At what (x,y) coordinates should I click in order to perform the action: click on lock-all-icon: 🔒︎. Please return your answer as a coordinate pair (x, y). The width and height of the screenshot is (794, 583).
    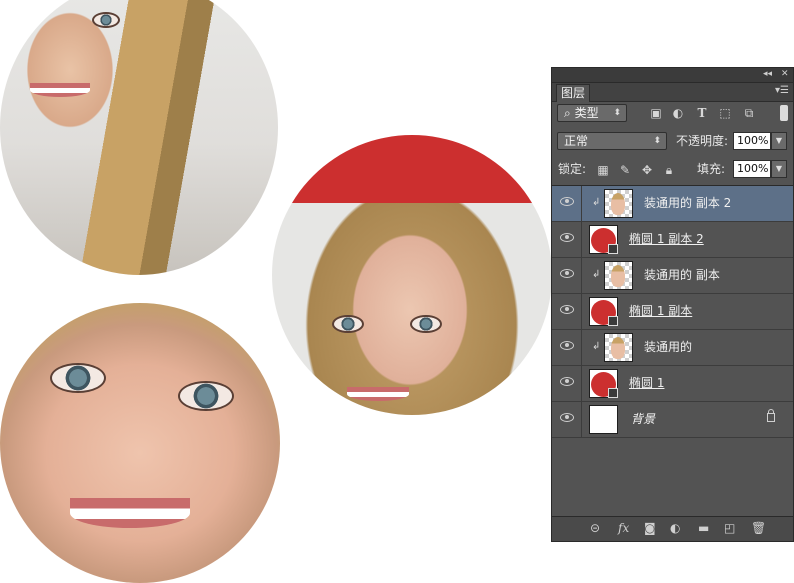
    Looking at the image, I should click on (669, 170).